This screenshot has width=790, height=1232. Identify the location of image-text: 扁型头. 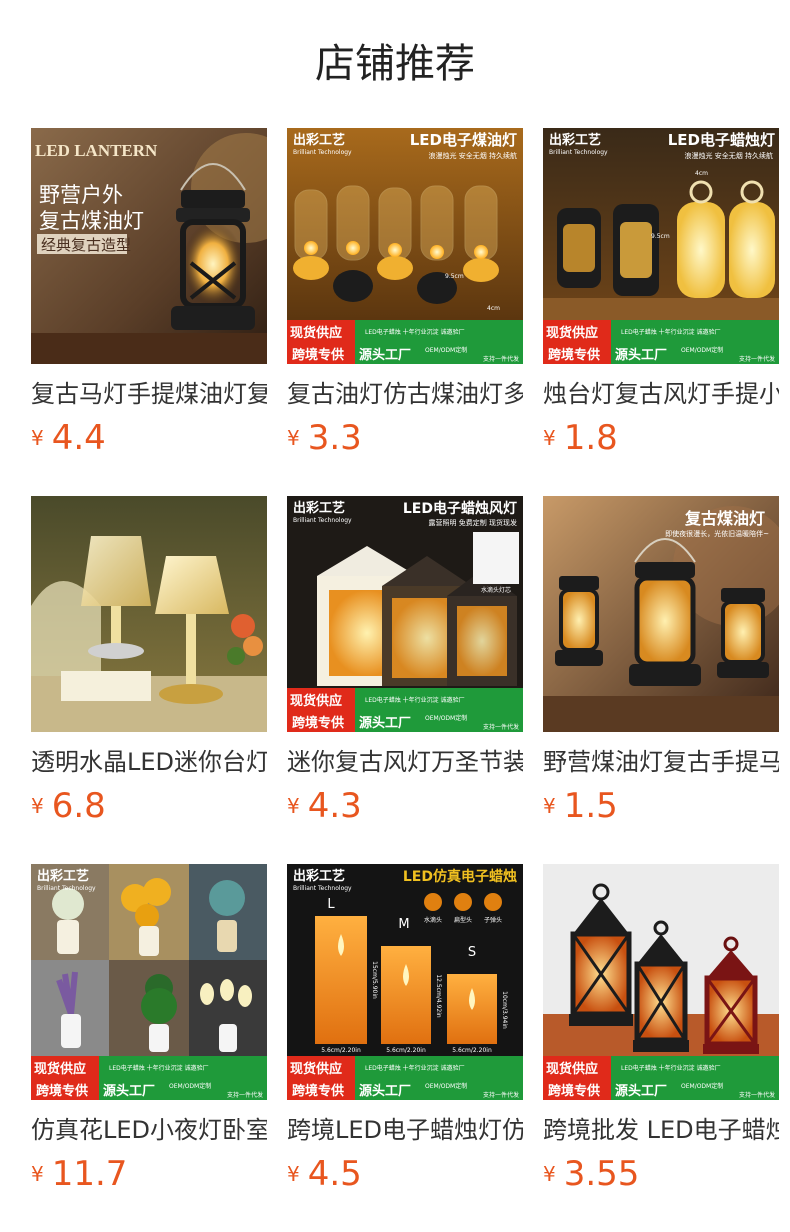
(463, 920).